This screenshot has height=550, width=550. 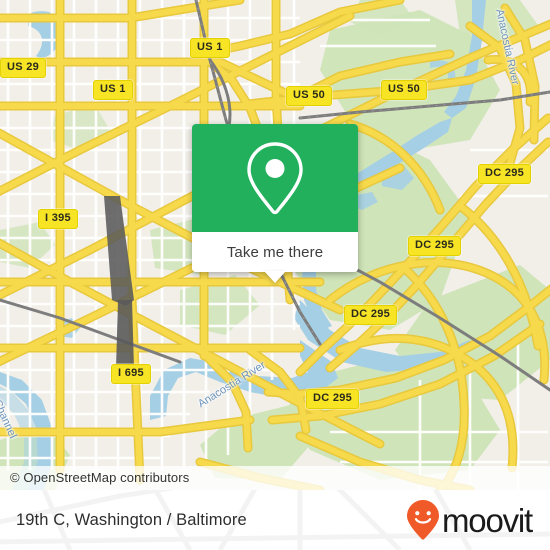 I want to click on map-attribution: © OpenStreetMap contributors, so click(x=275, y=478).